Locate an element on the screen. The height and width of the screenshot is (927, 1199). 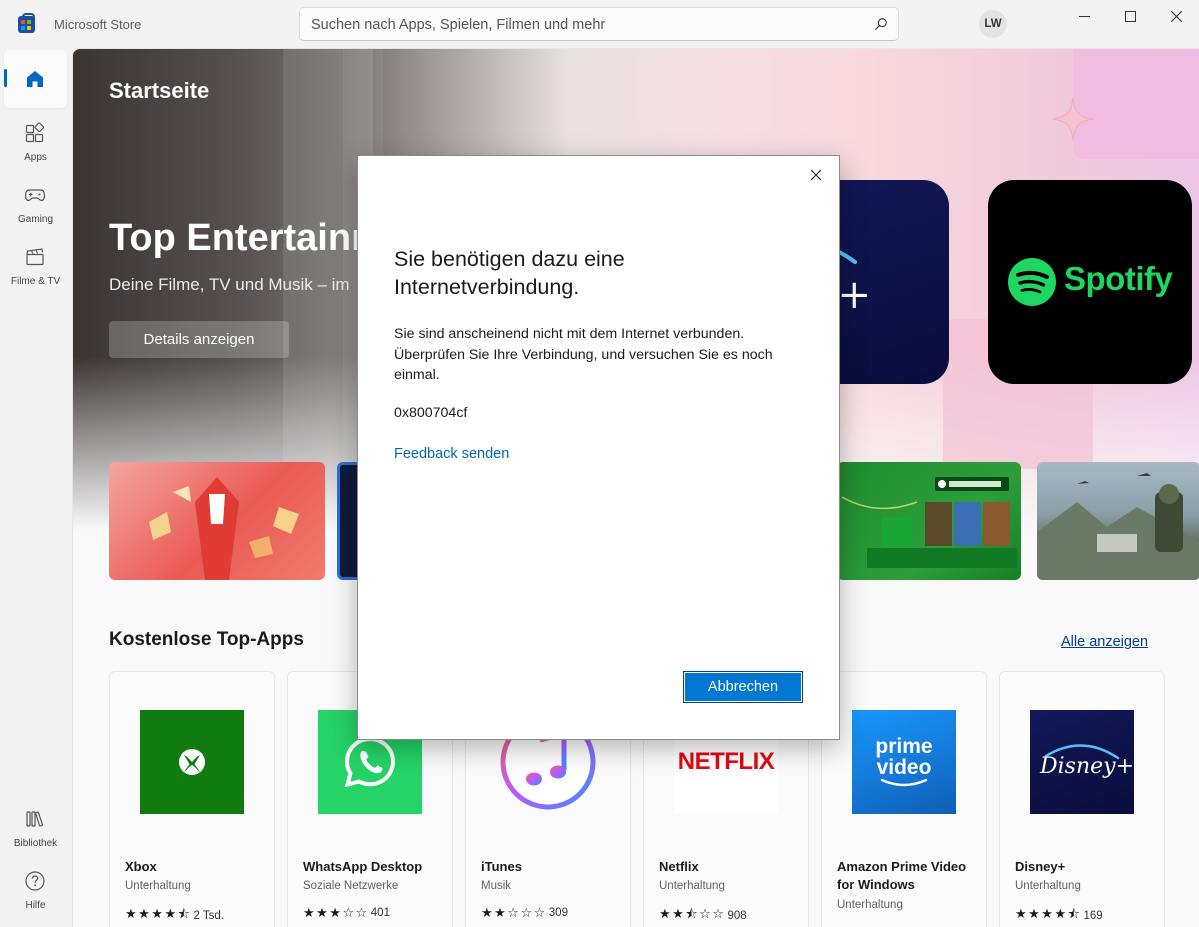
clapperboard-icon is located at coordinates (35, 257).